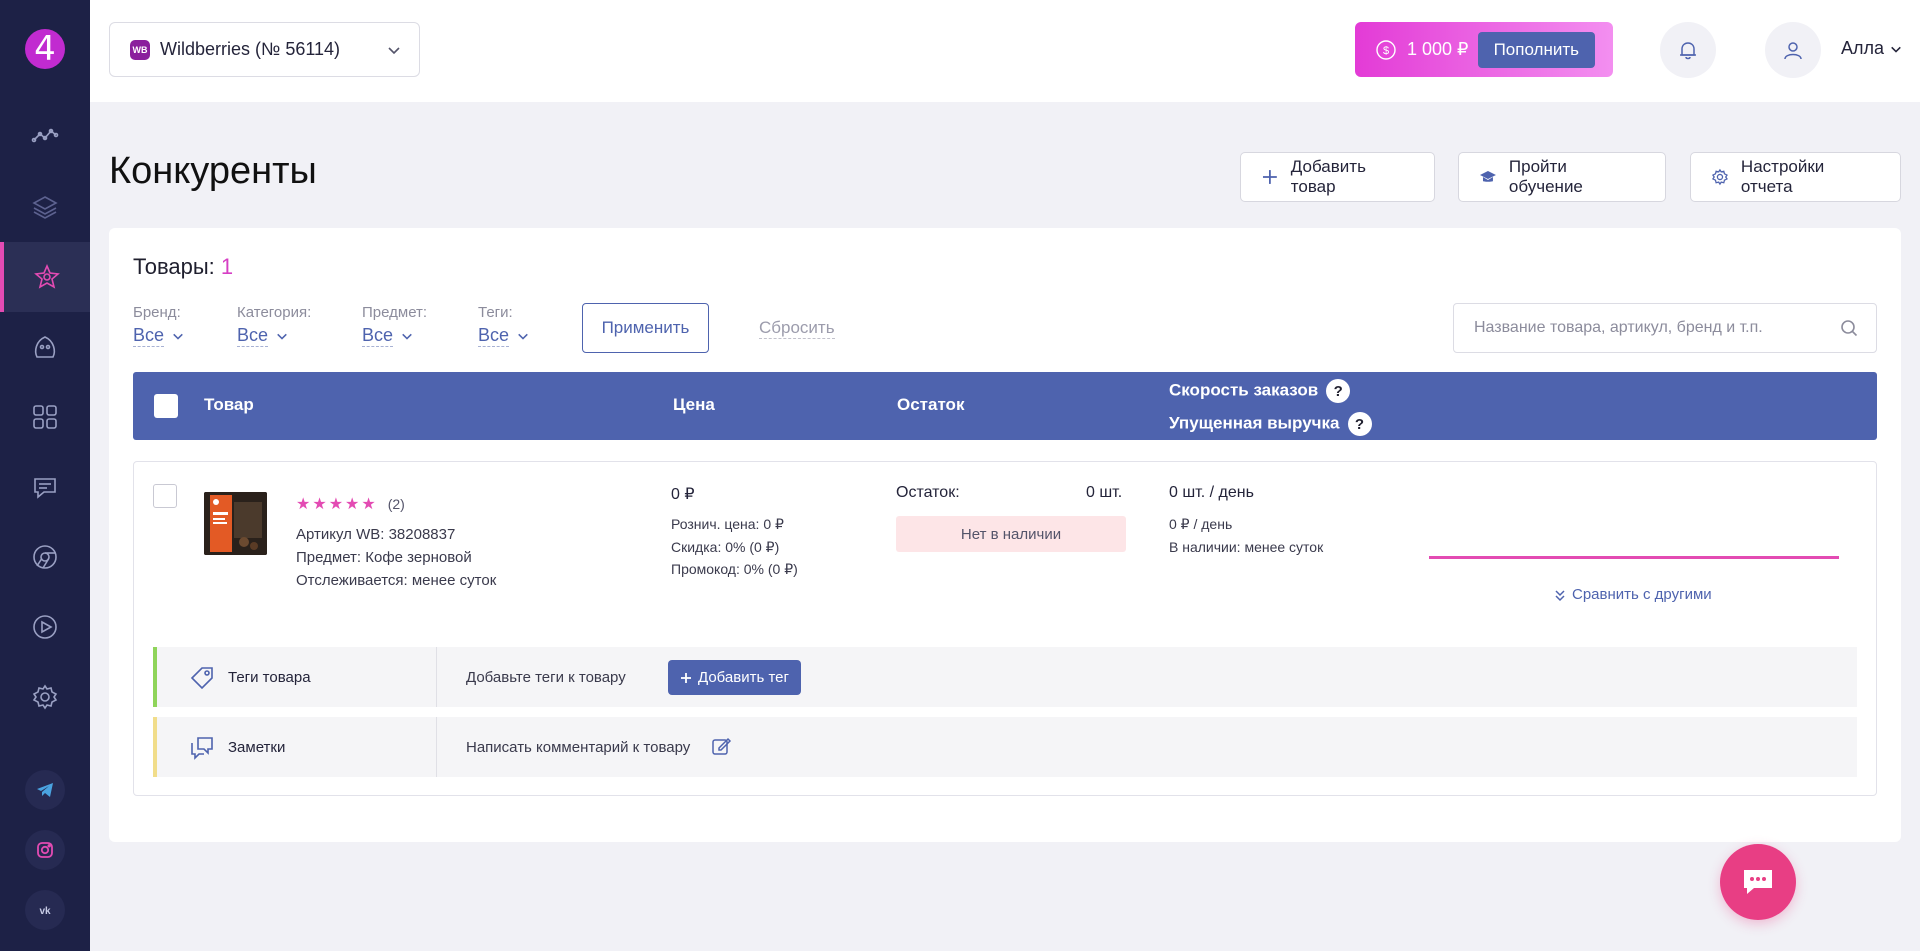 This screenshot has width=1920, height=951. I want to click on nav-video, so click(45, 627).